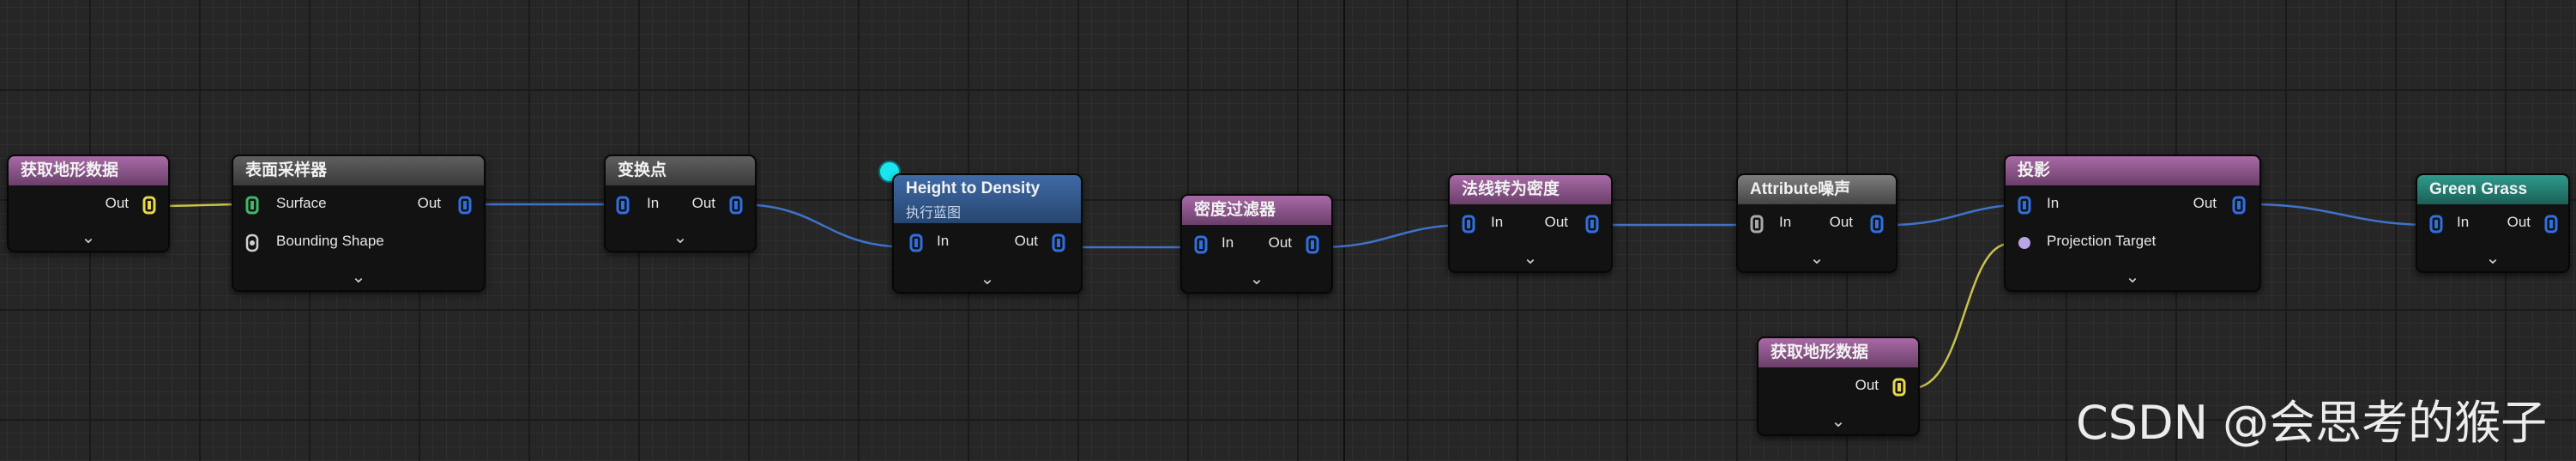 The height and width of the screenshot is (461, 2576). Describe the element at coordinates (2492, 189) in the screenshot. I see `node-title: Green Grass` at that location.